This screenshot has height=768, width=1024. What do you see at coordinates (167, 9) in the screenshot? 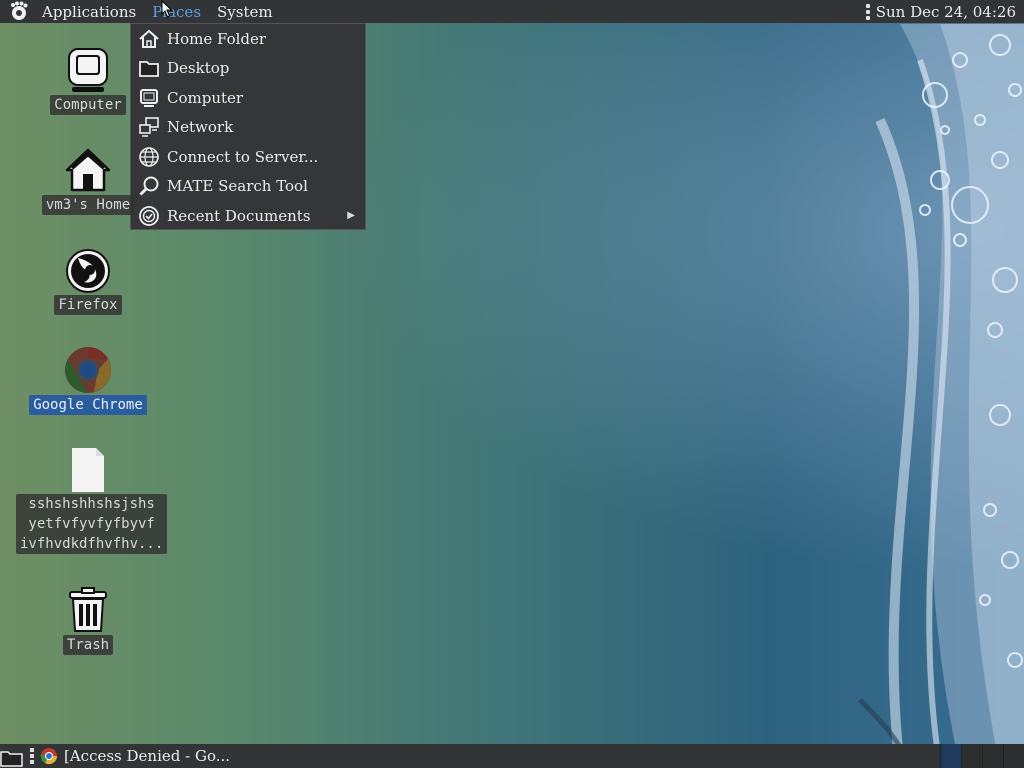
I see `mouse-cursor-icon` at bounding box center [167, 9].